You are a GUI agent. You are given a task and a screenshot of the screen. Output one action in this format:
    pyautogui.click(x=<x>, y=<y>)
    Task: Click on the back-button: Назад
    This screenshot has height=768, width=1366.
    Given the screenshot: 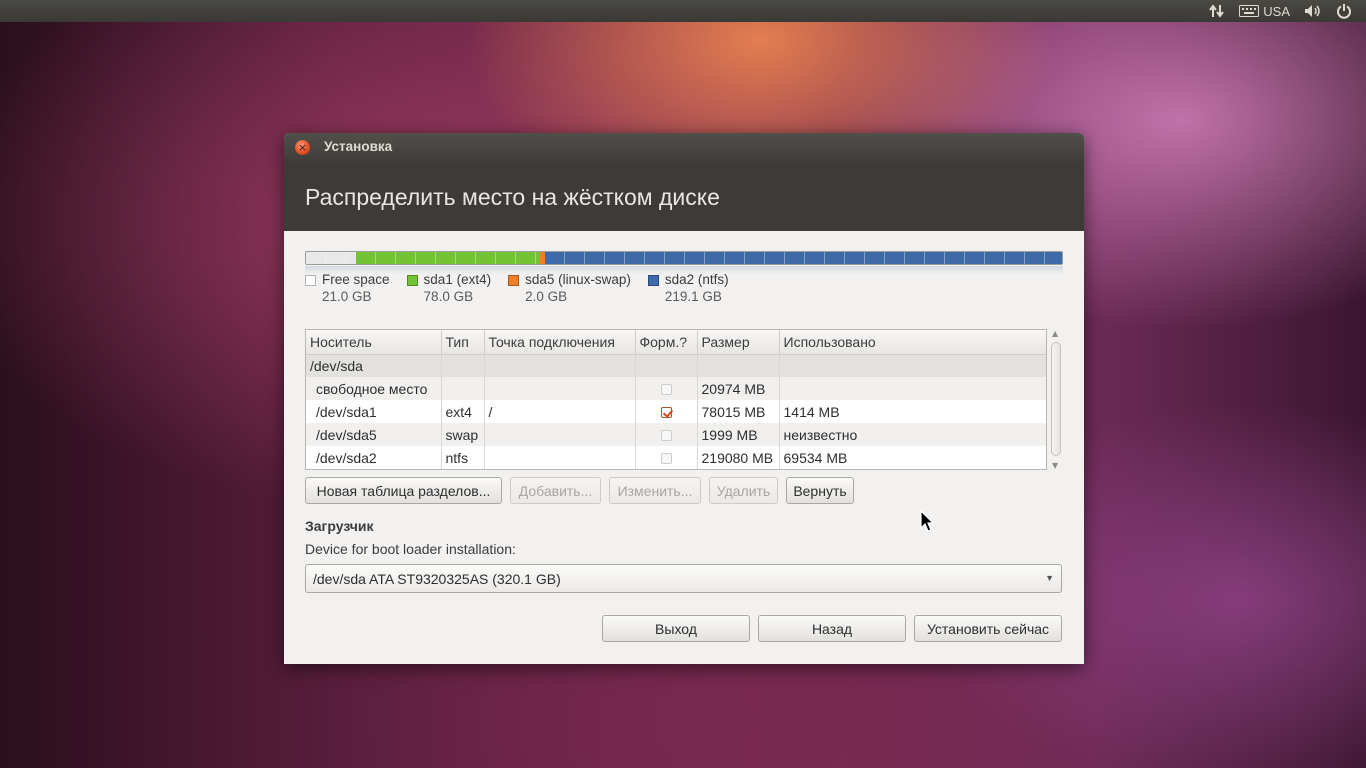 What is the action you would take?
    pyautogui.click(x=832, y=628)
    